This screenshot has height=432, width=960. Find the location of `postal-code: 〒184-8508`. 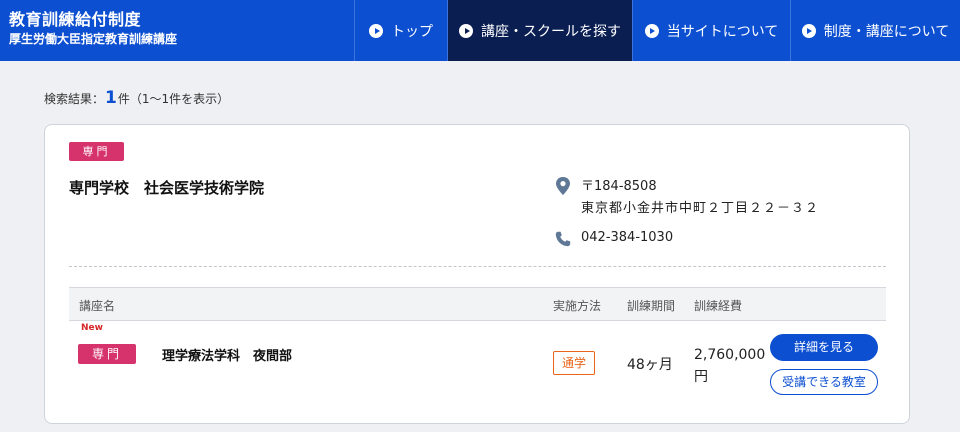

postal-code: 〒184-8508 is located at coordinates (619, 186).